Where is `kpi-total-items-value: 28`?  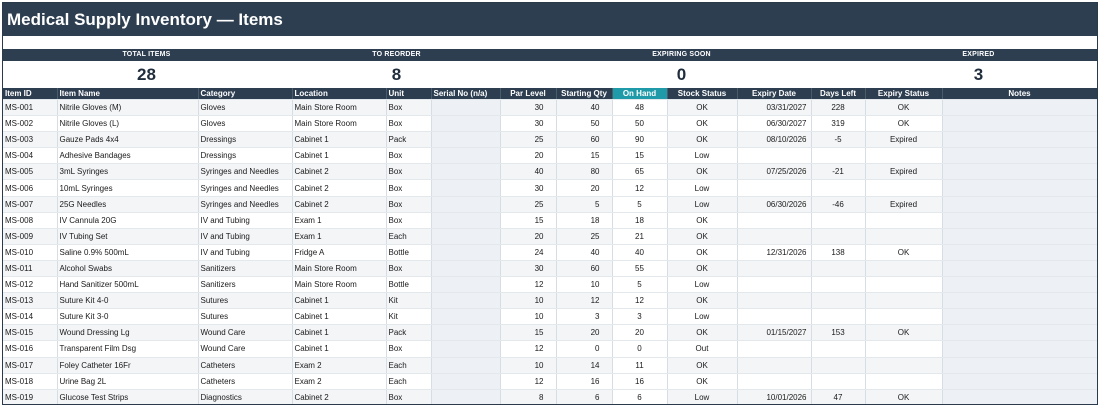
kpi-total-items-value: 28 is located at coordinates (146, 74).